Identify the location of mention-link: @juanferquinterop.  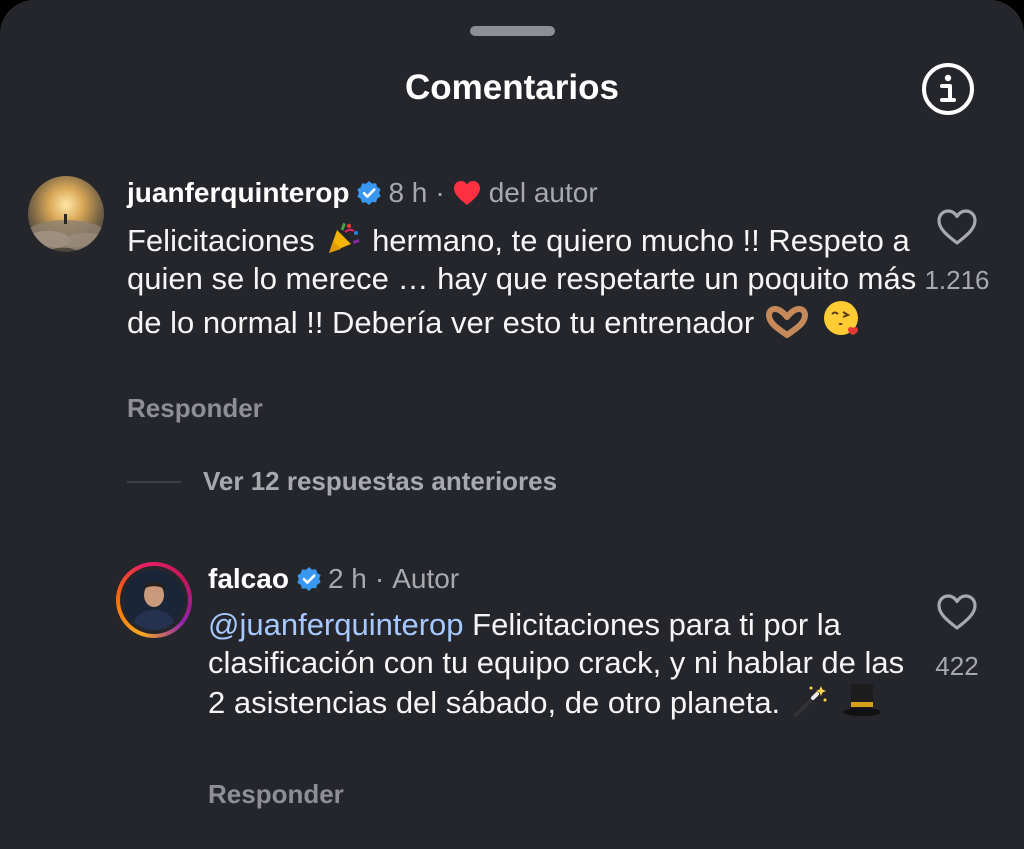
(336, 624).